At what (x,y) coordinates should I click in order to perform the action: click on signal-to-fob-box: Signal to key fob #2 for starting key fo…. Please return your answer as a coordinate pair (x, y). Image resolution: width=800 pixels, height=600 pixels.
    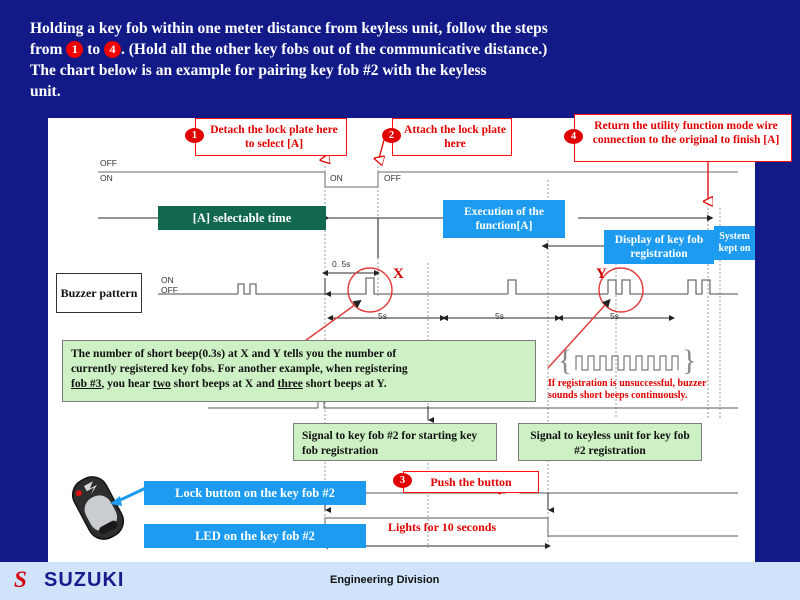
    Looking at the image, I should click on (395, 442).